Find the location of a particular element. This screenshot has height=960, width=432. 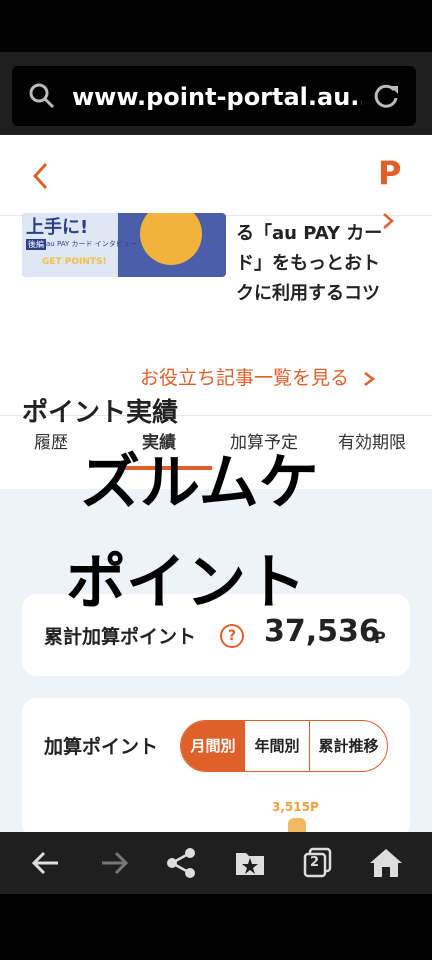

overlay-text-line1: ズルムケ is located at coordinates (199, 483).